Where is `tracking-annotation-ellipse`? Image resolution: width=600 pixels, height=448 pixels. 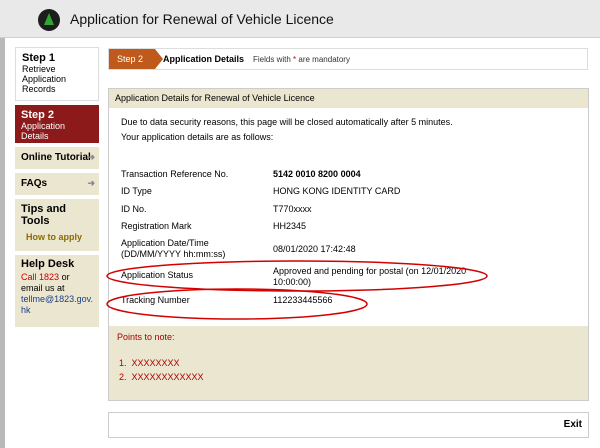
tracking-annotation-ellipse is located at coordinates (237, 304).